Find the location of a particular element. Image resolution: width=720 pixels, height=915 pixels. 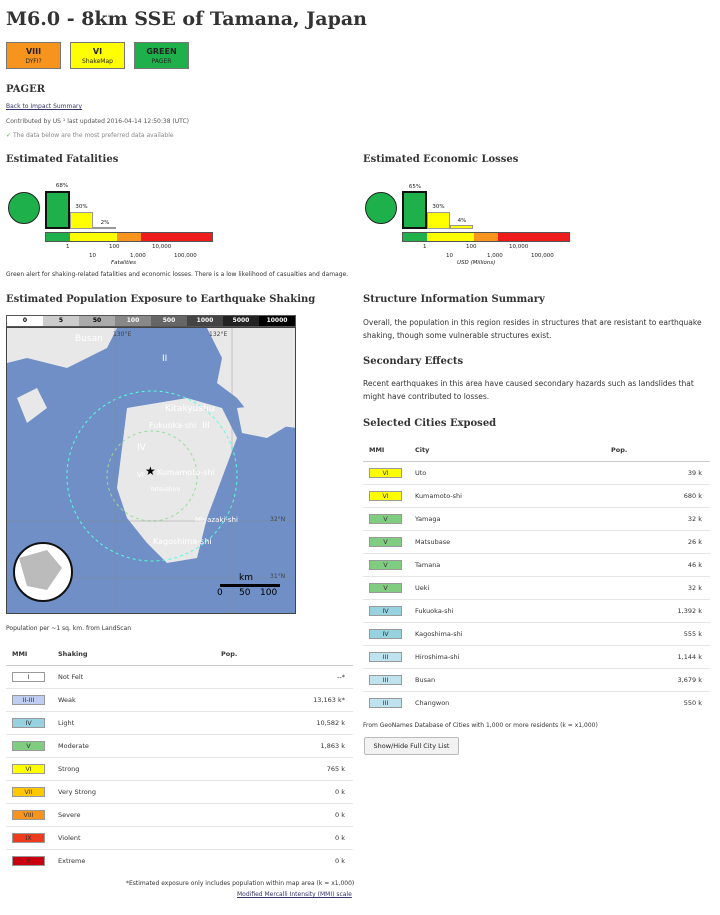

map-label: Kitakyushu is located at coordinates (190, 409).